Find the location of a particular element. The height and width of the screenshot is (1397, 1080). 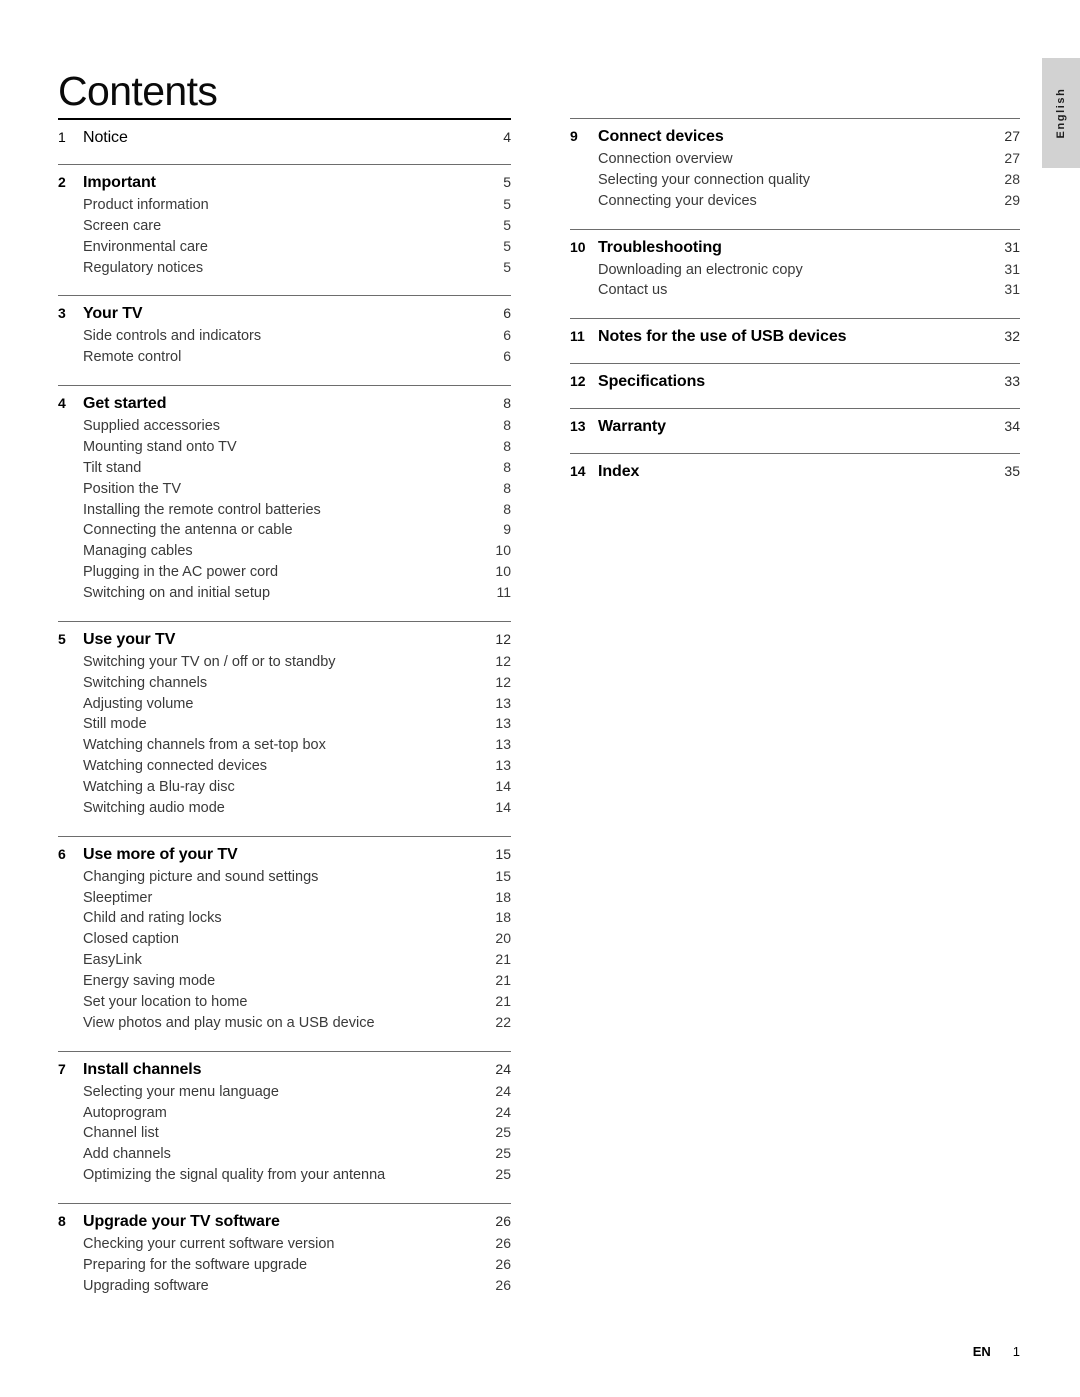

toc-section-title: Upgrade your TV software is located at coordinates (181, 1221).